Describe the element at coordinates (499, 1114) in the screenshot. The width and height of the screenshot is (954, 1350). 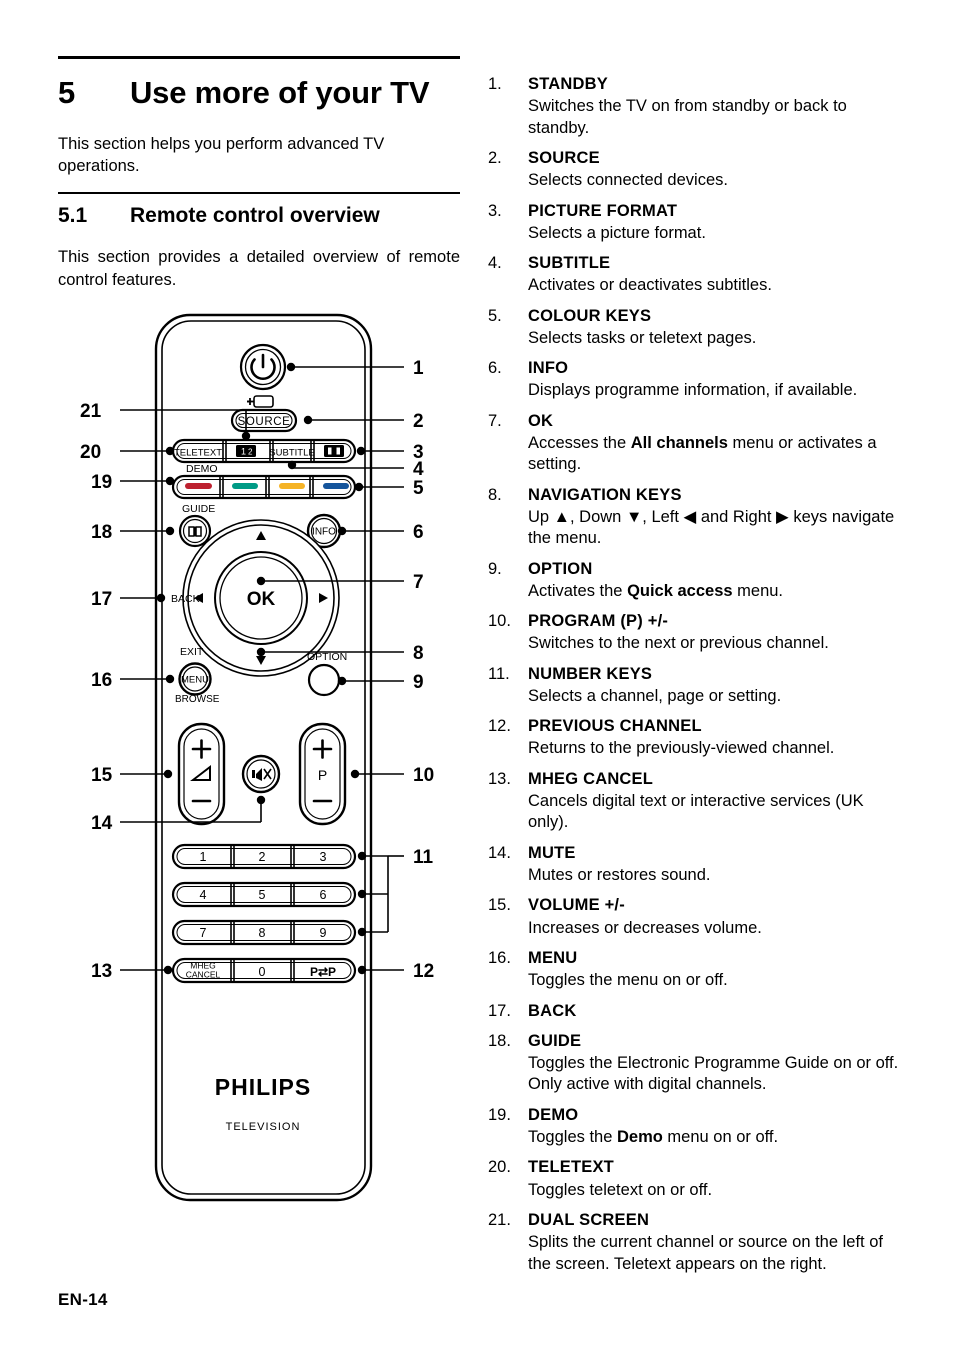
I see `legend-item-index: 19.` at that location.